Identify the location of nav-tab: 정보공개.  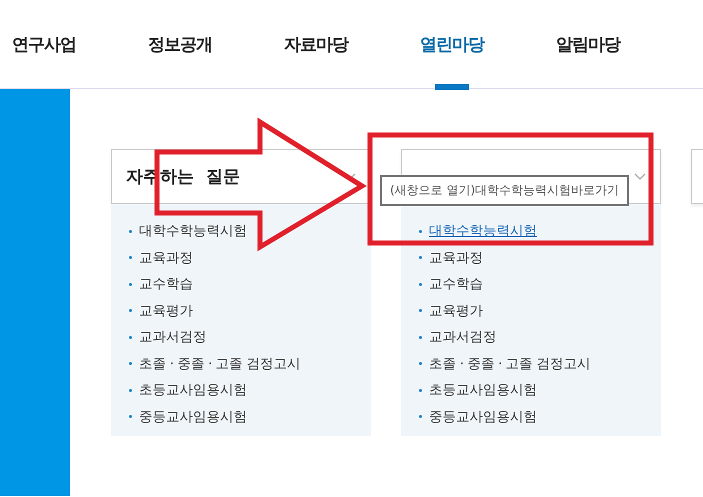
(180, 44).